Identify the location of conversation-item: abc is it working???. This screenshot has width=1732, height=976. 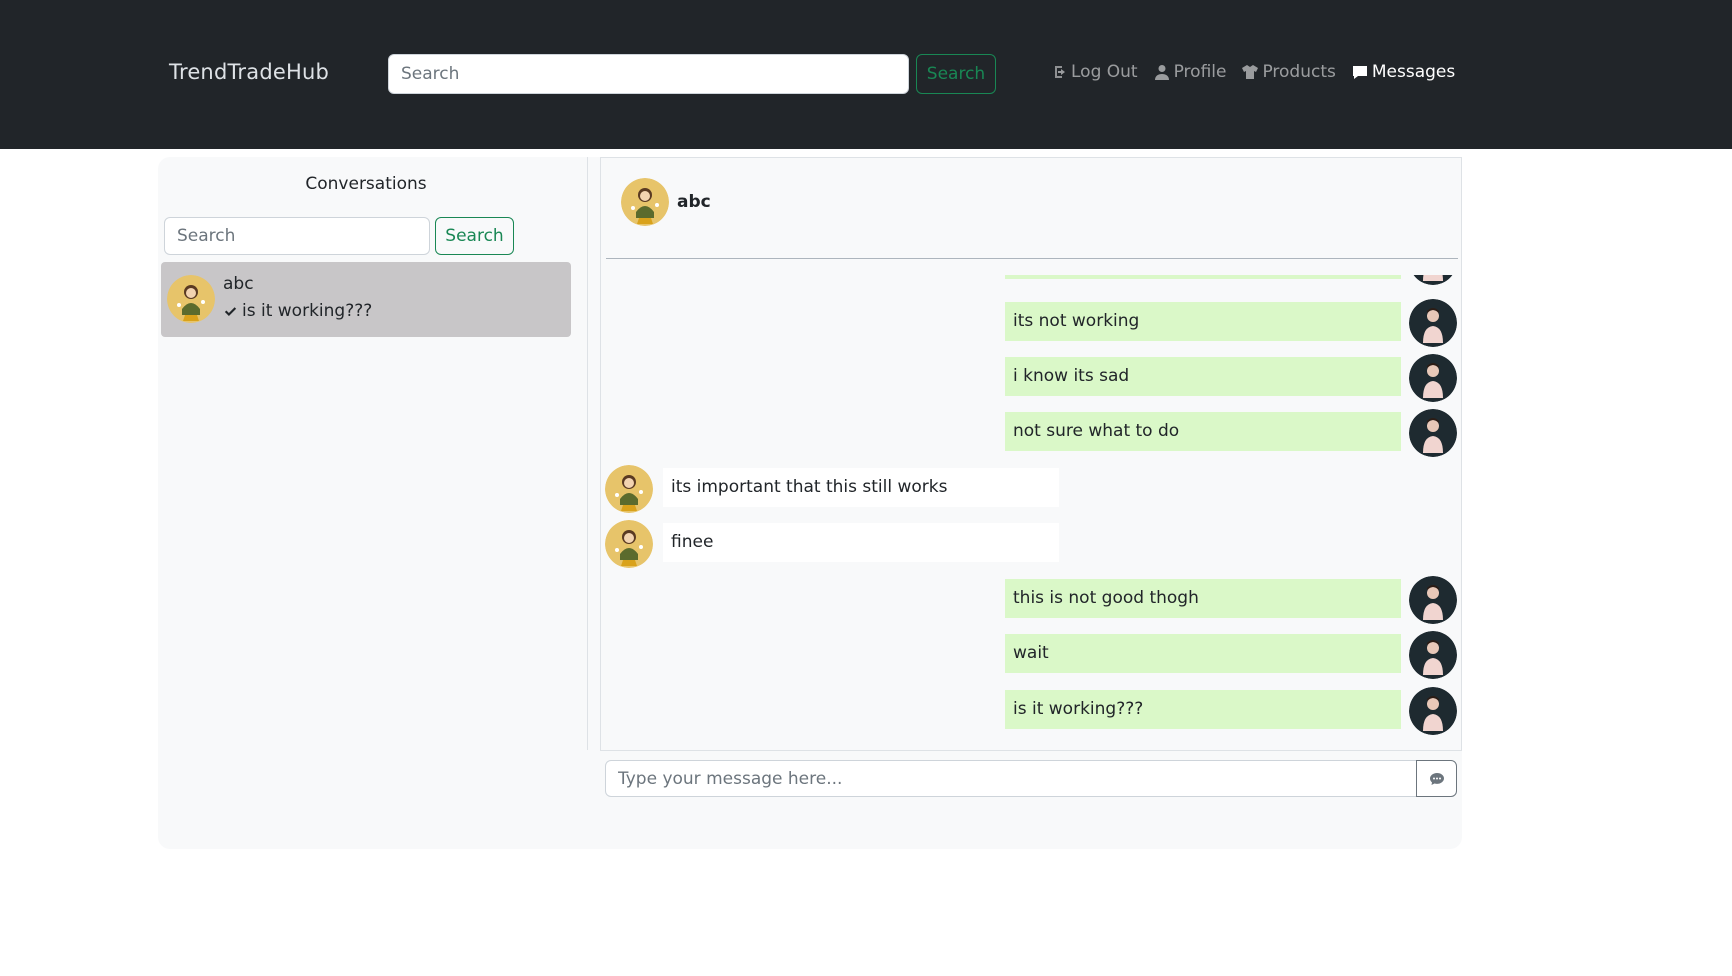
(366, 299).